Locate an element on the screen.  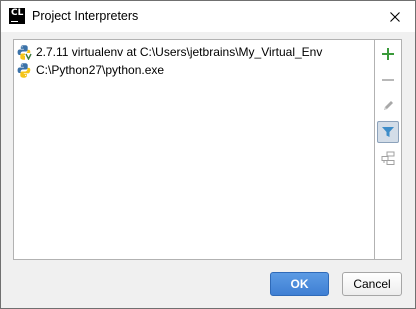
cancel-button: Cancel is located at coordinates (372, 284).